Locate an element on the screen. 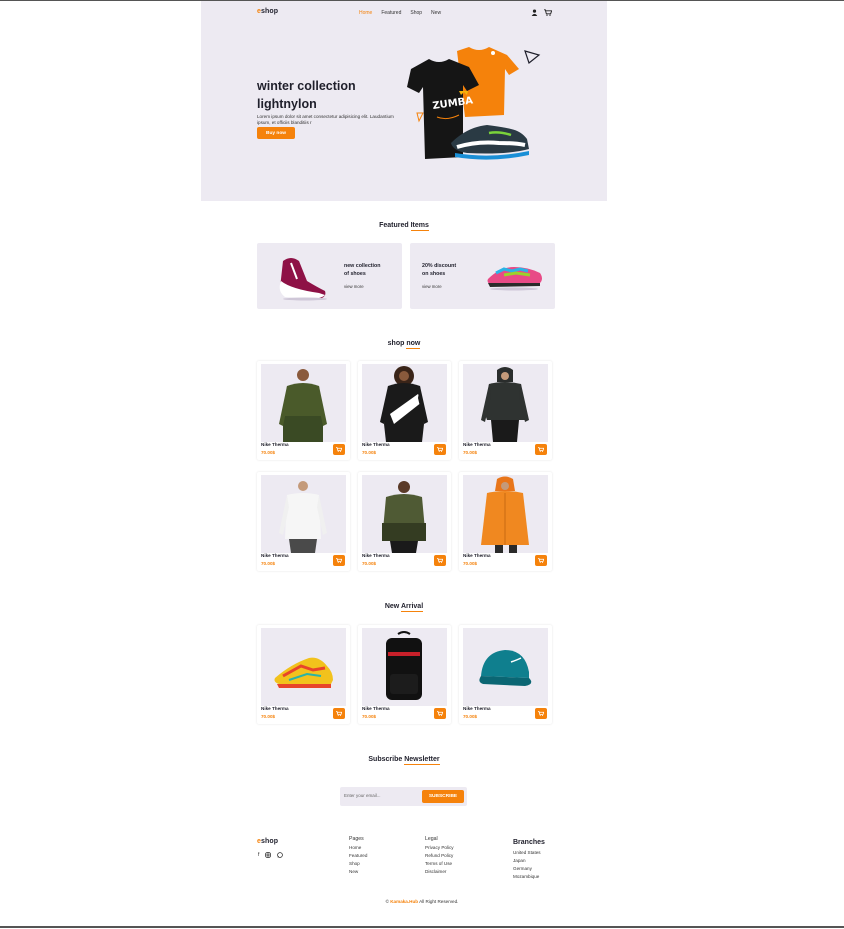 This screenshot has height=929, width=844. subscribe-button: SUBSCRIBE is located at coordinates (443, 796).